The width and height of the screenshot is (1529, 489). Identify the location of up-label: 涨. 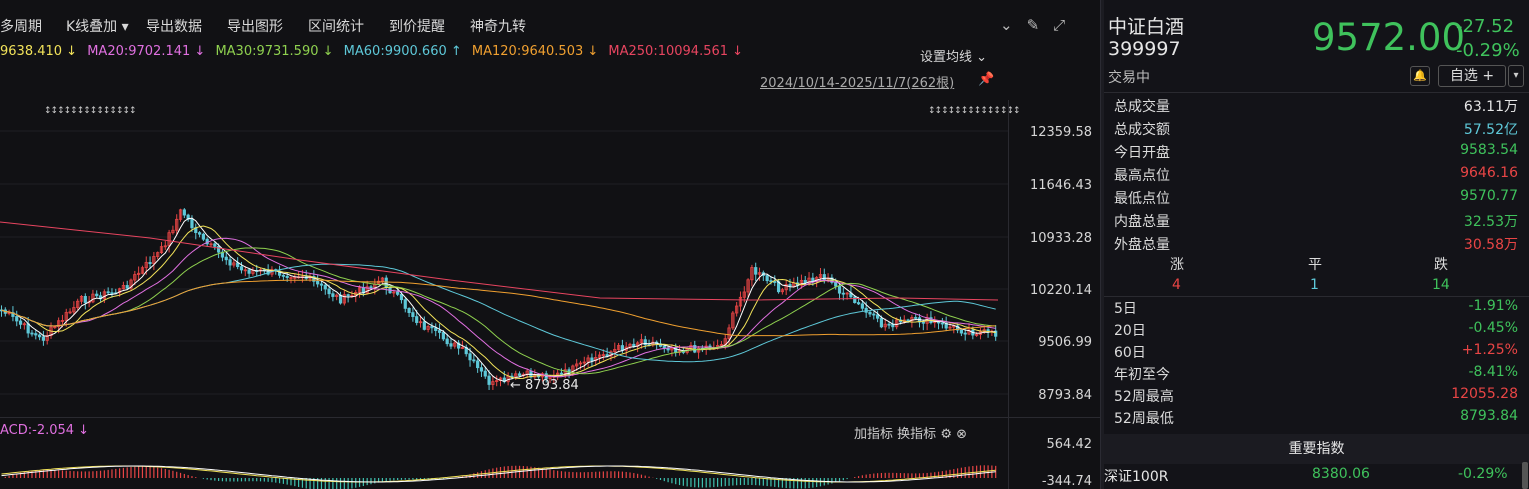
(1177, 265).